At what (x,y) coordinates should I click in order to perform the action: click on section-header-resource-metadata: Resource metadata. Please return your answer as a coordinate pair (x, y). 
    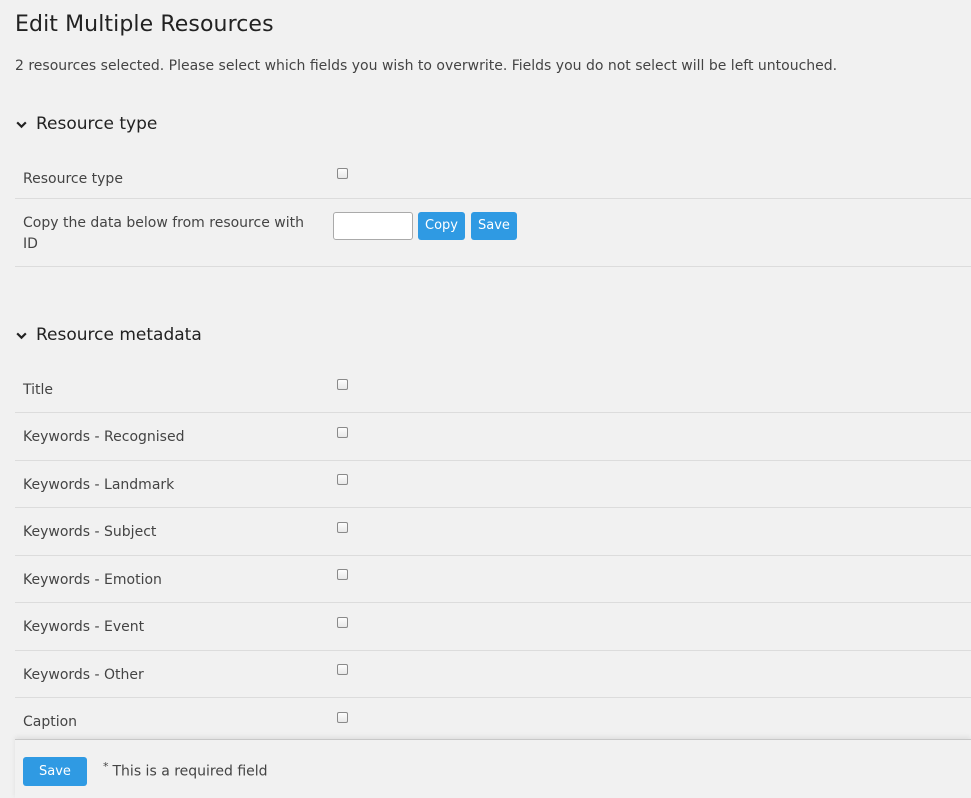
    Looking at the image, I should click on (108, 335).